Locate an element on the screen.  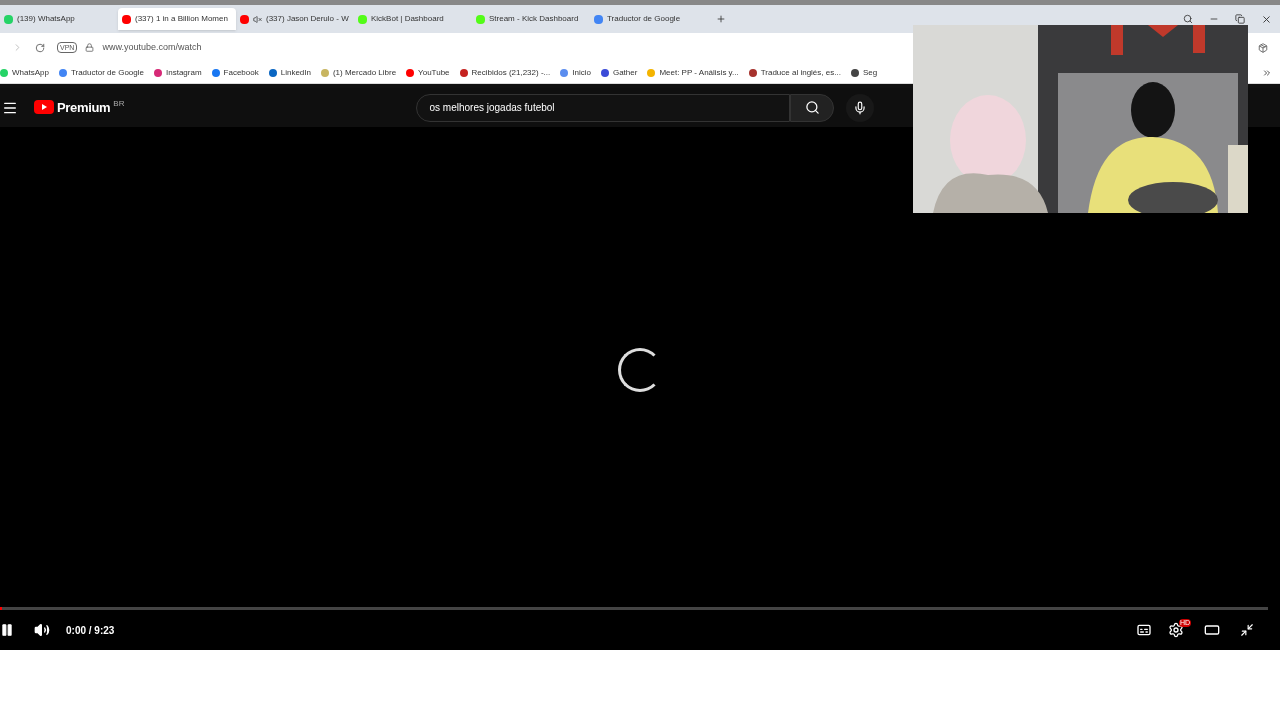
bookmark-item: Gather is located at coordinates (619, 72).